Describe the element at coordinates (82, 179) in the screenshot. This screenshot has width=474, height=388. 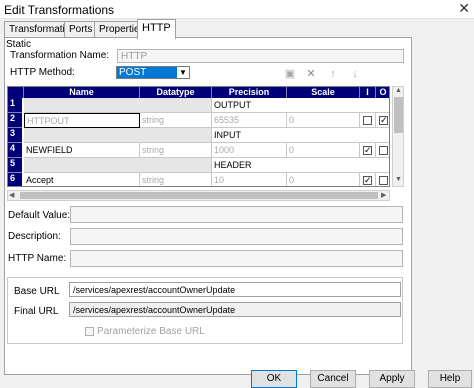
I see `port-name-cell: Accept` at that location.